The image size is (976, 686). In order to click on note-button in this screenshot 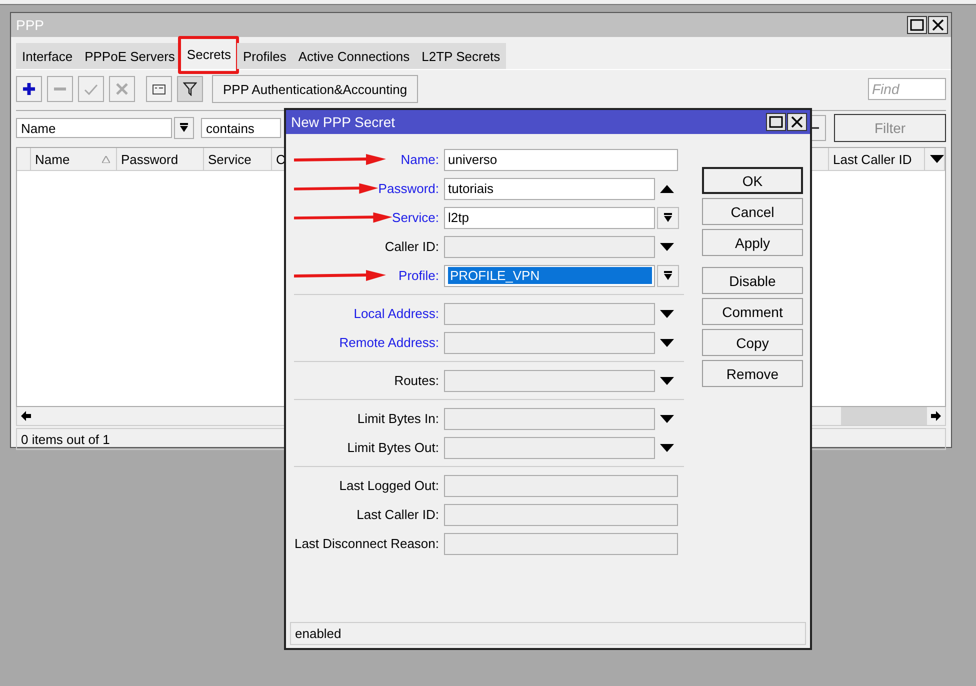, I will do `click(159, 89)`.